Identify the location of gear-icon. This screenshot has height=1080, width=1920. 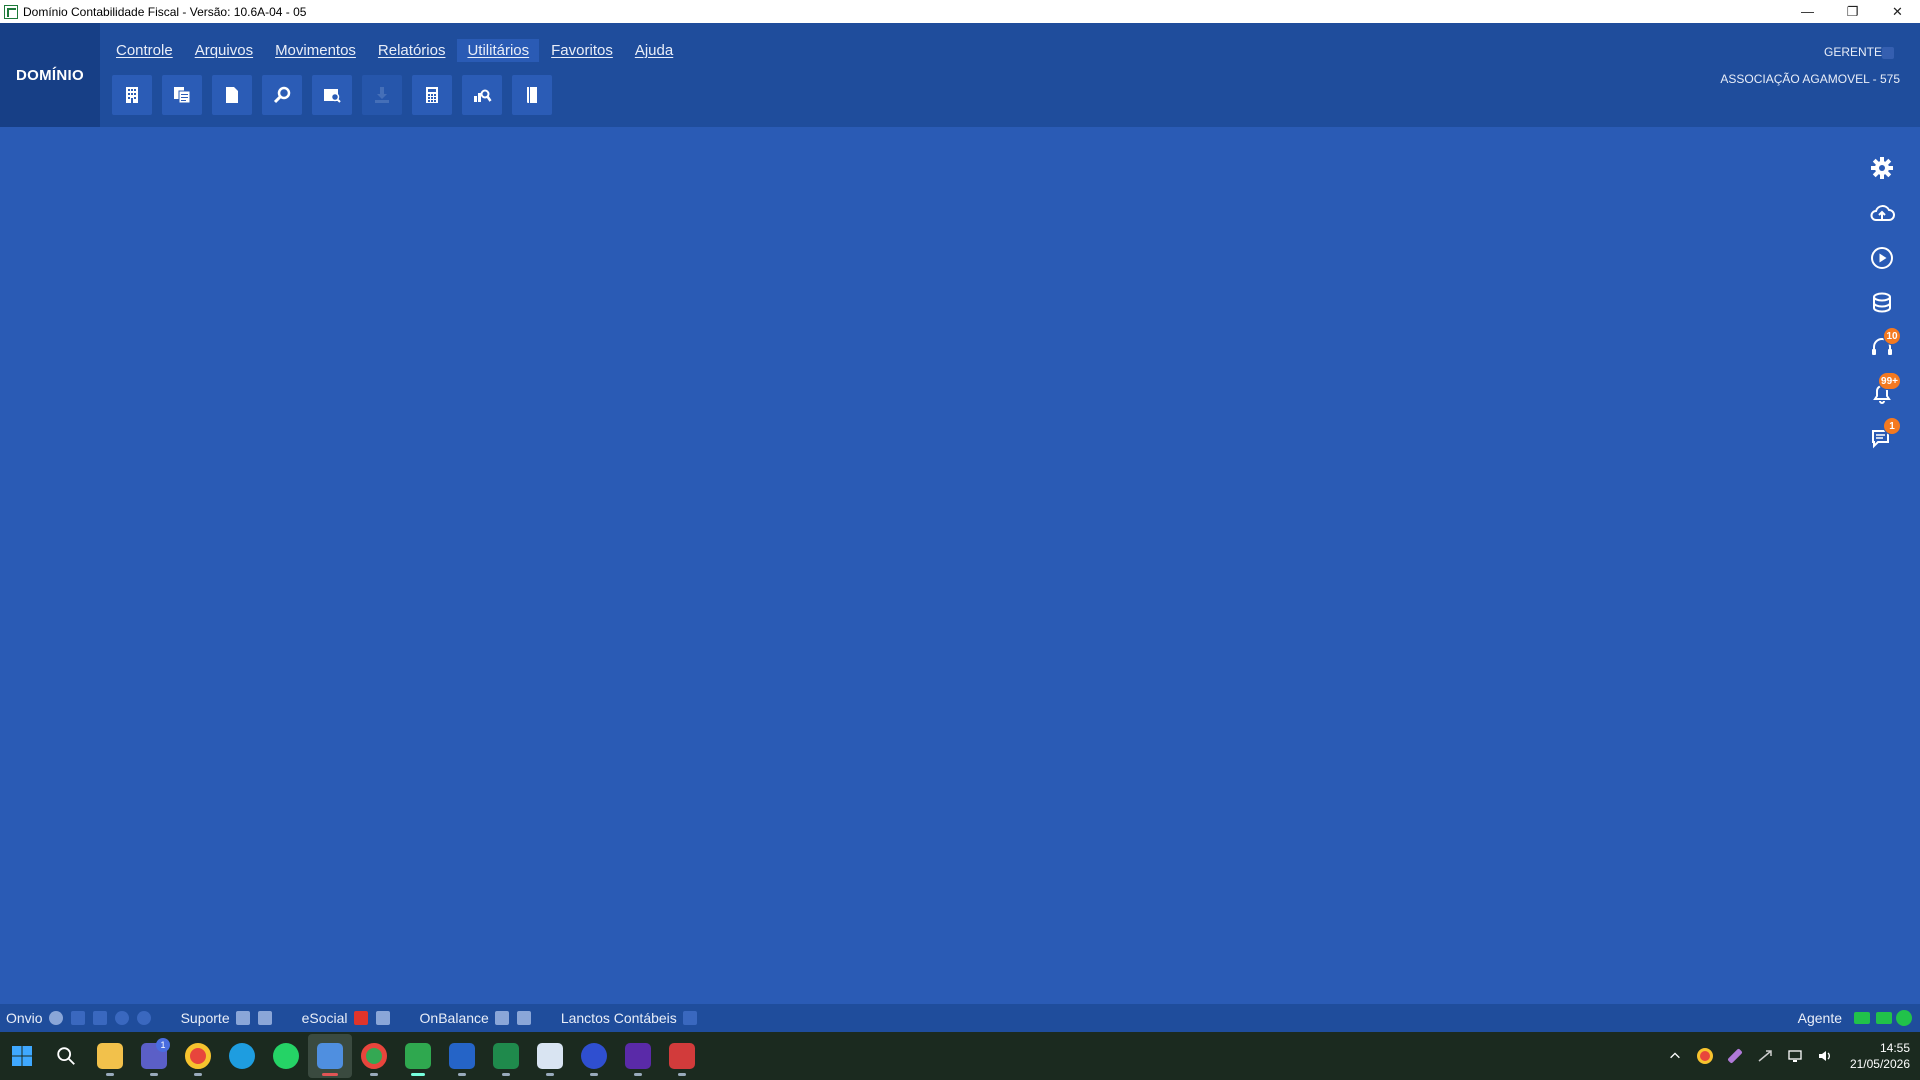
(1882, 168).